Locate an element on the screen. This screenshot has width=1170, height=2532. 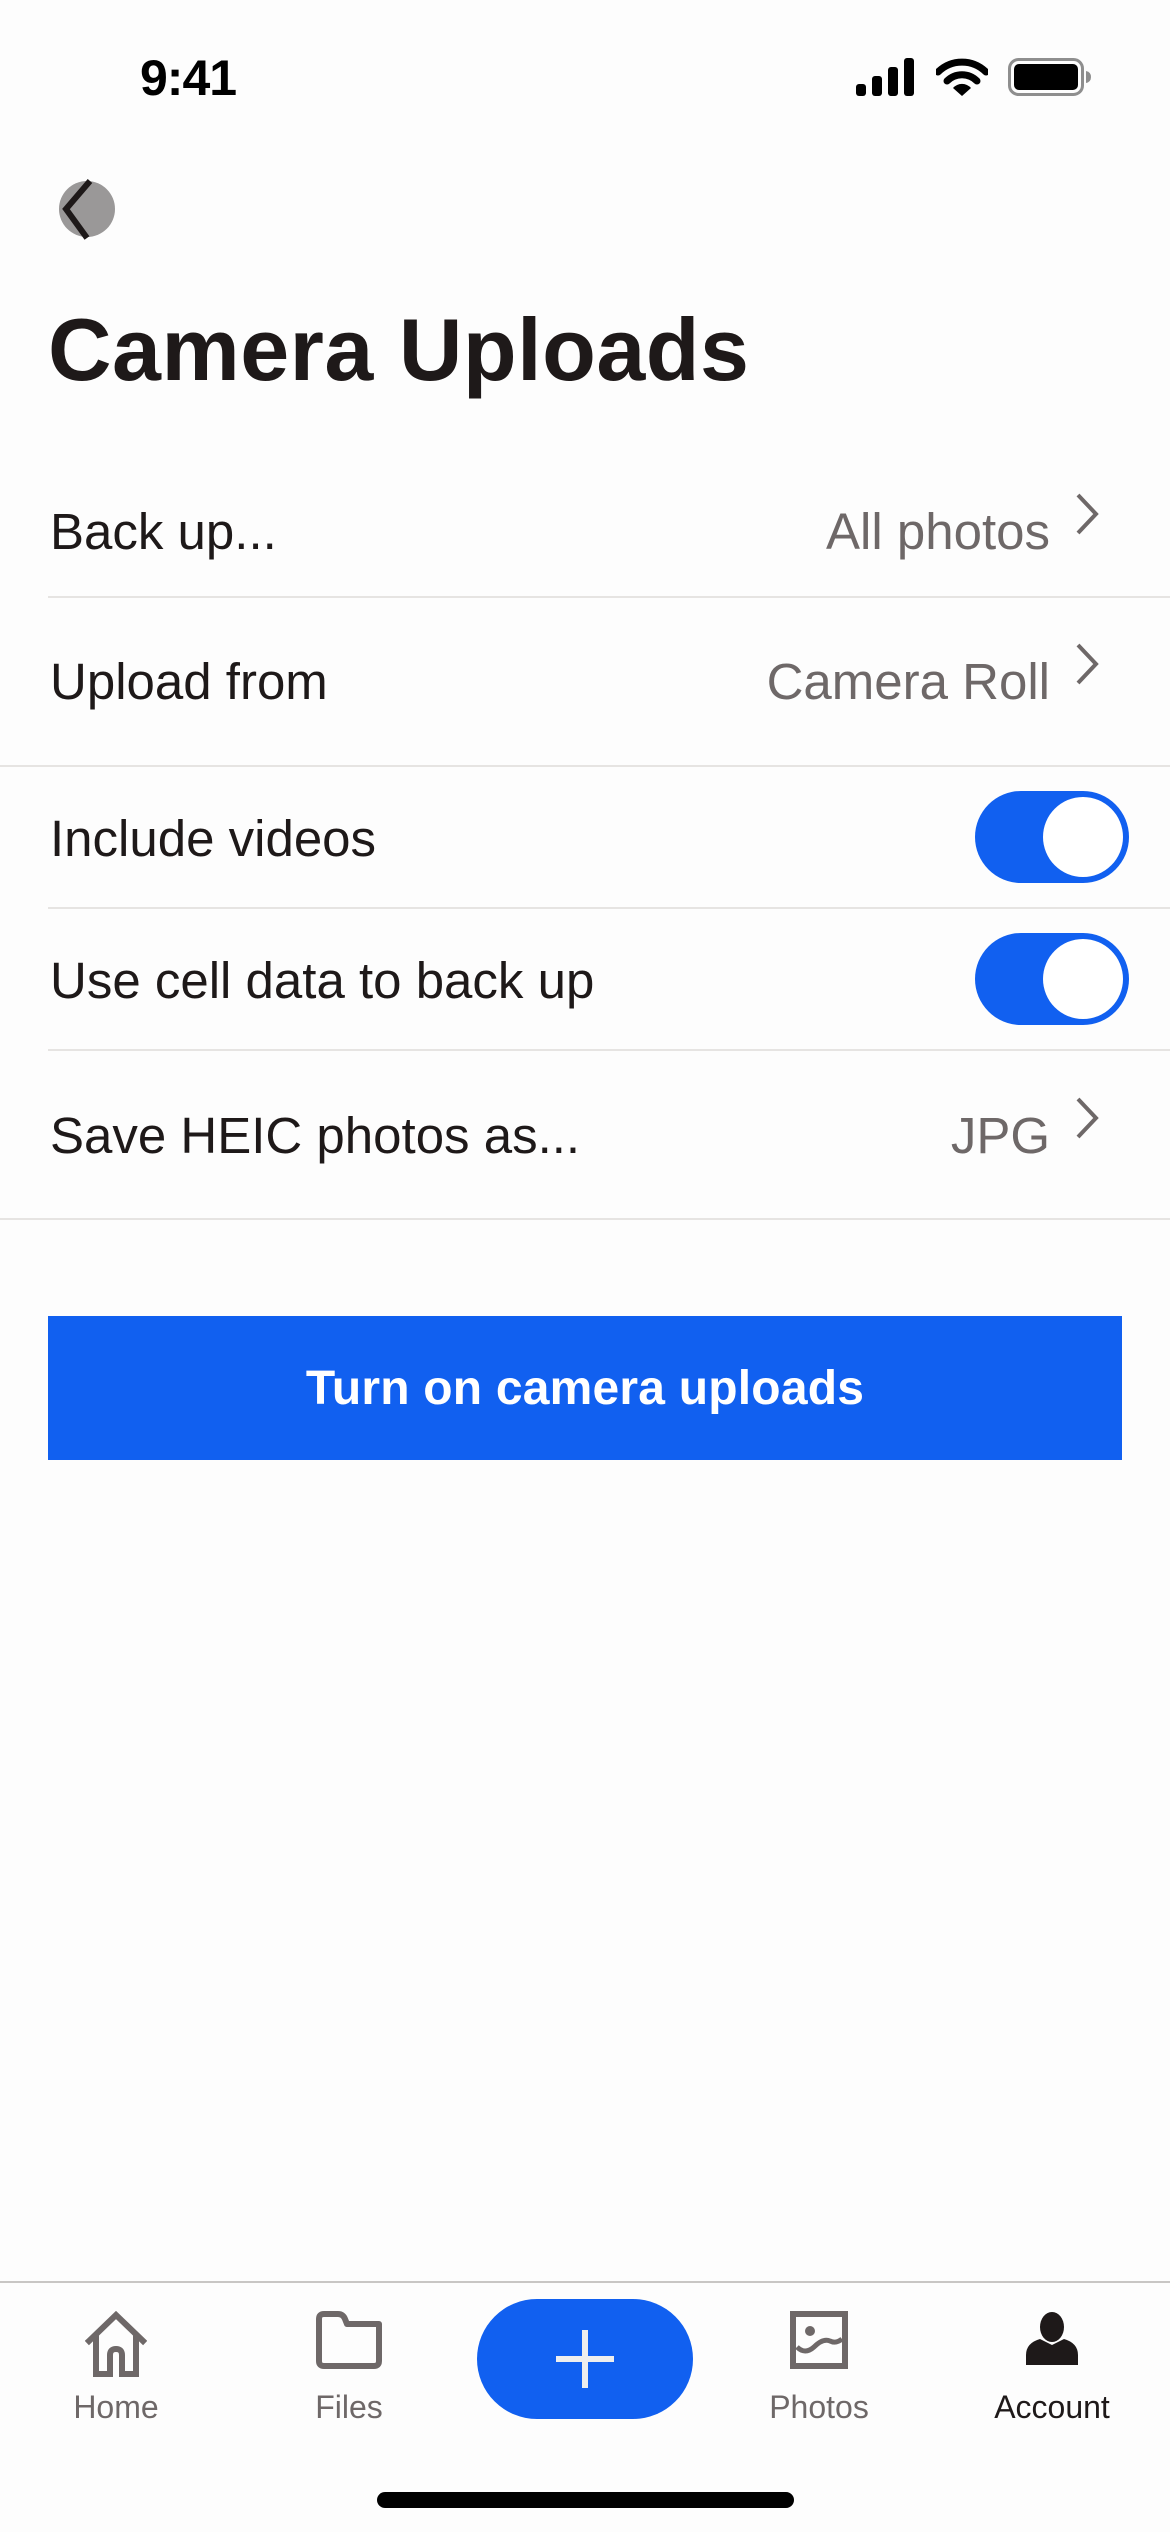
setting-label: Upload from is located at coordinates (189, 681).